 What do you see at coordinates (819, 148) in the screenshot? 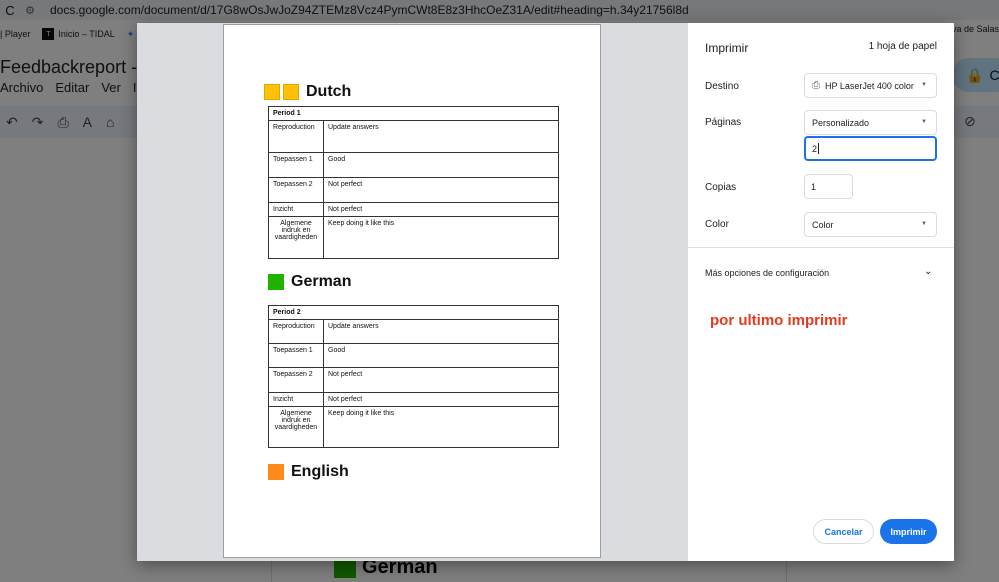
I see `text-cursor` at bounding box center [819, 148].